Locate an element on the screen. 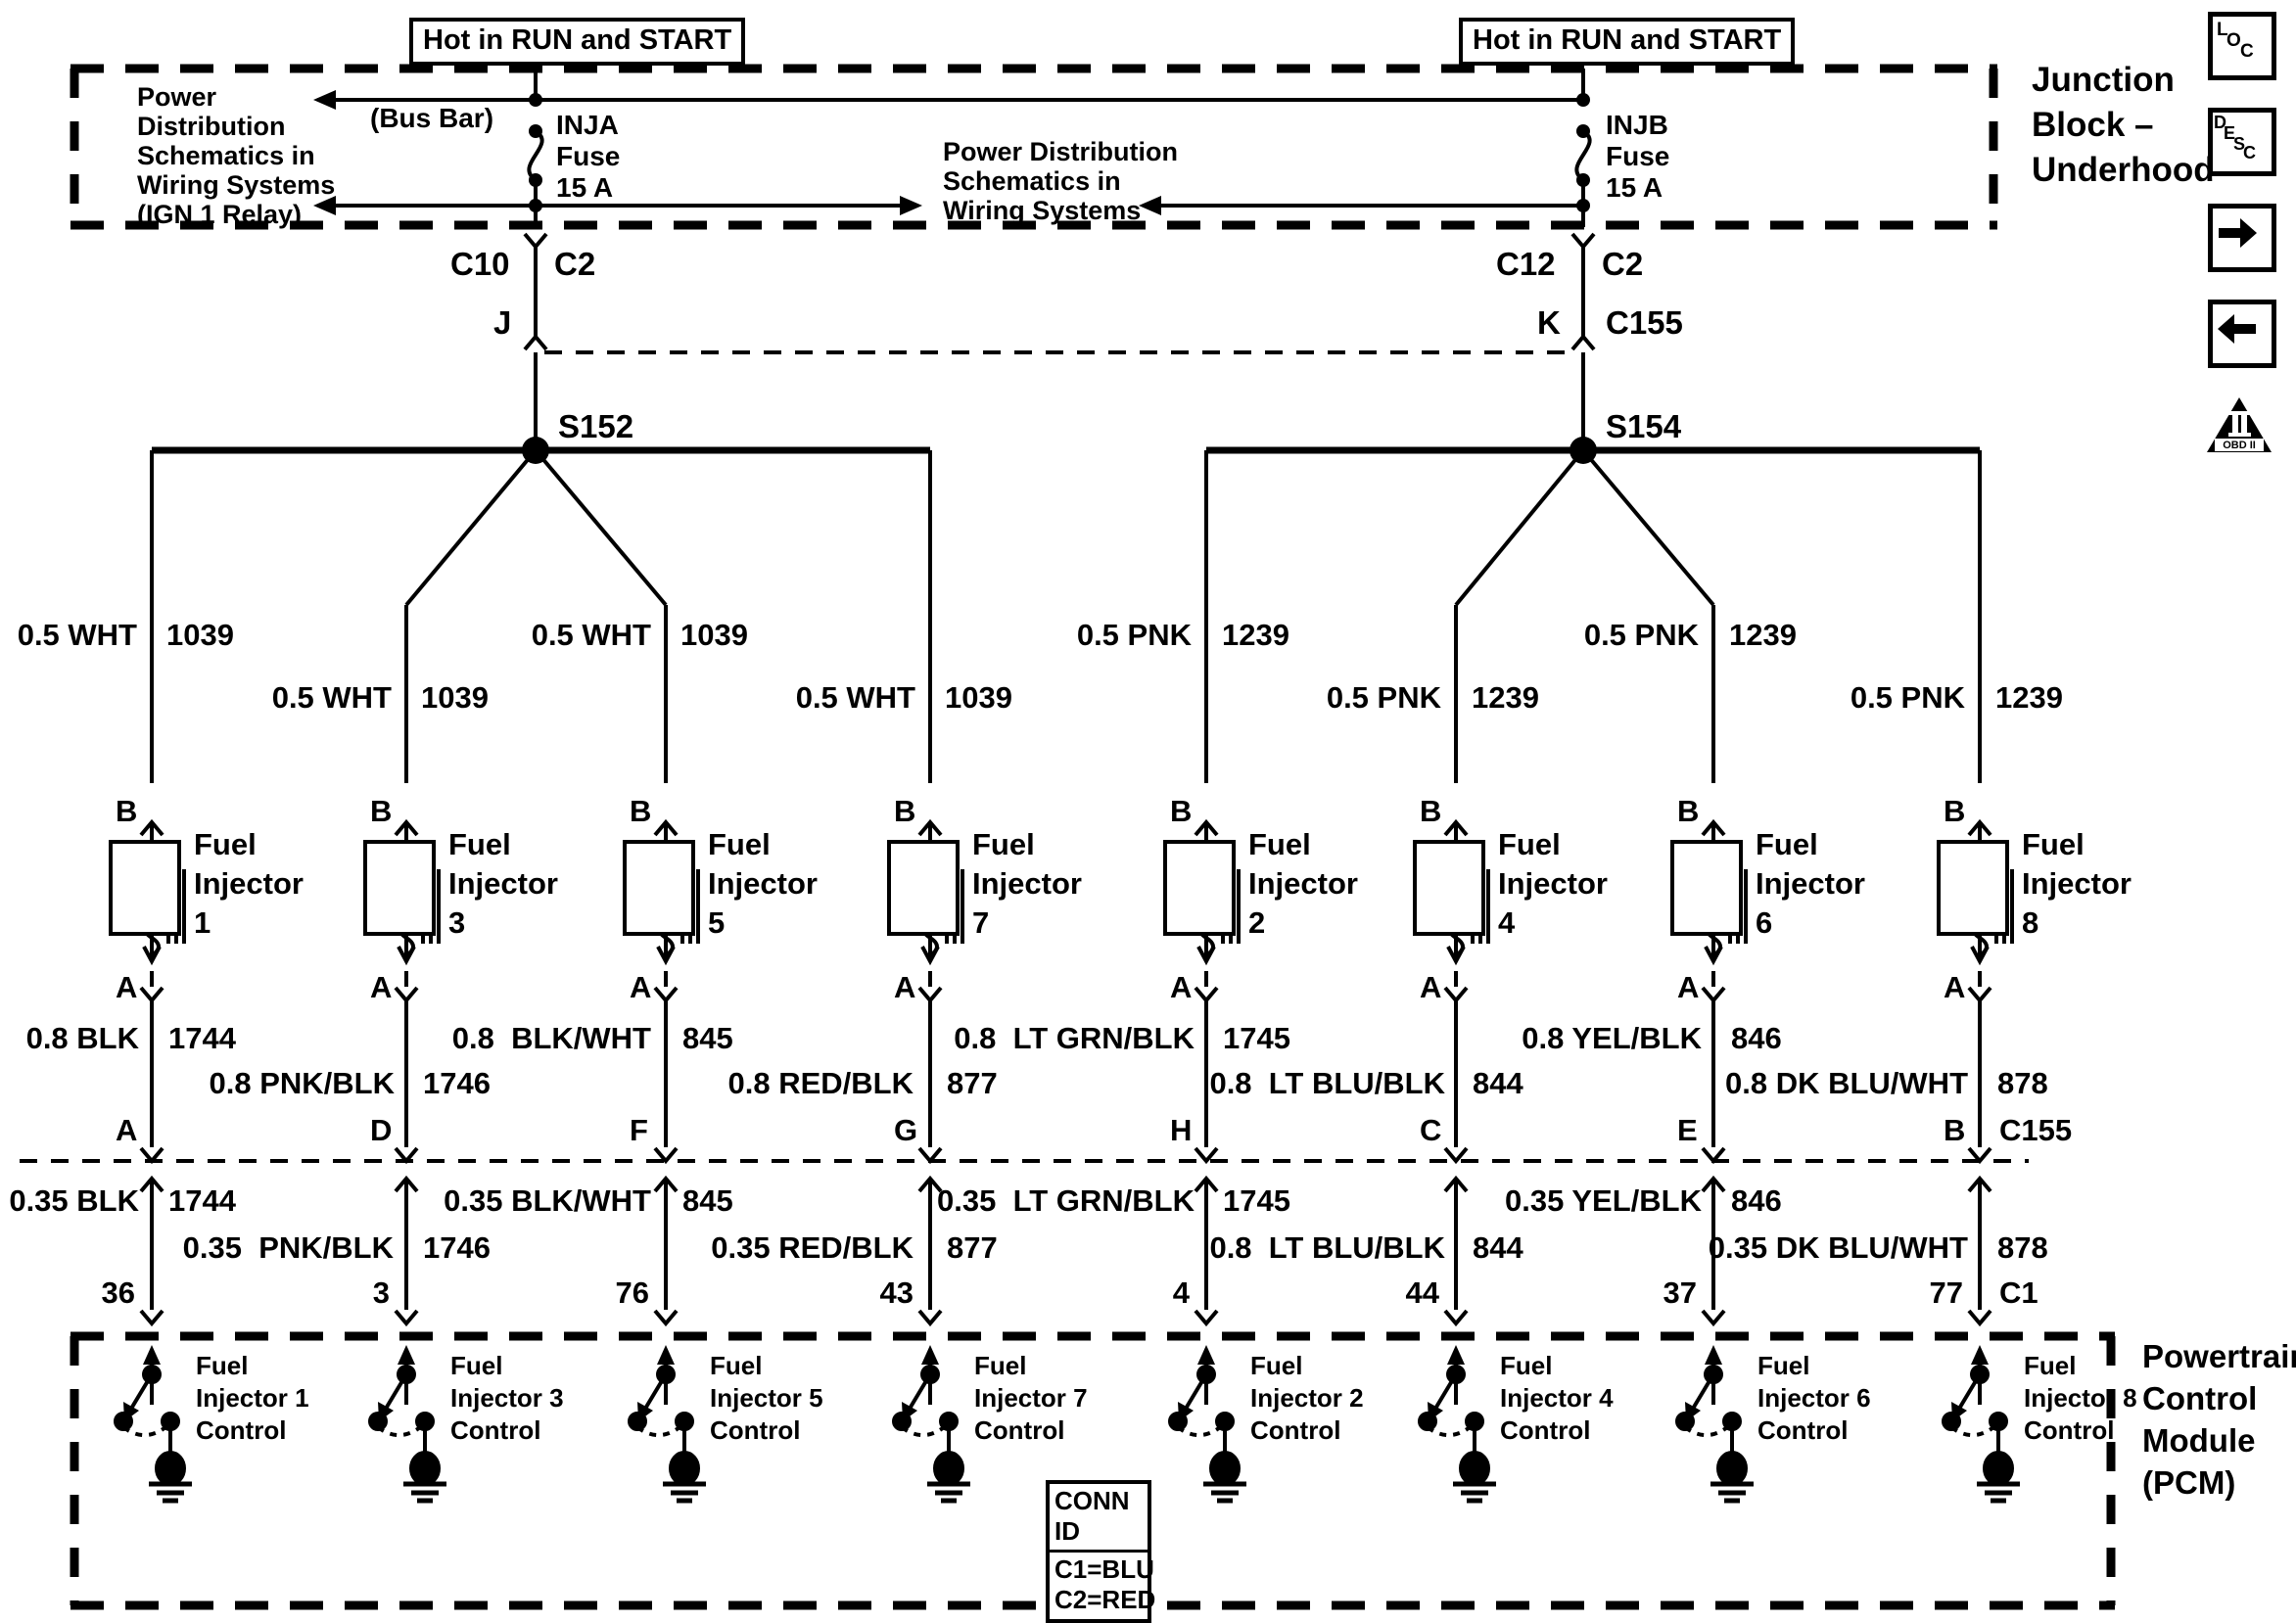 This screenshot has height=1623, width=2296. ctrl-lower-inj7-color: 0.35 RED/BLK is located at coordinates (812, 1247).